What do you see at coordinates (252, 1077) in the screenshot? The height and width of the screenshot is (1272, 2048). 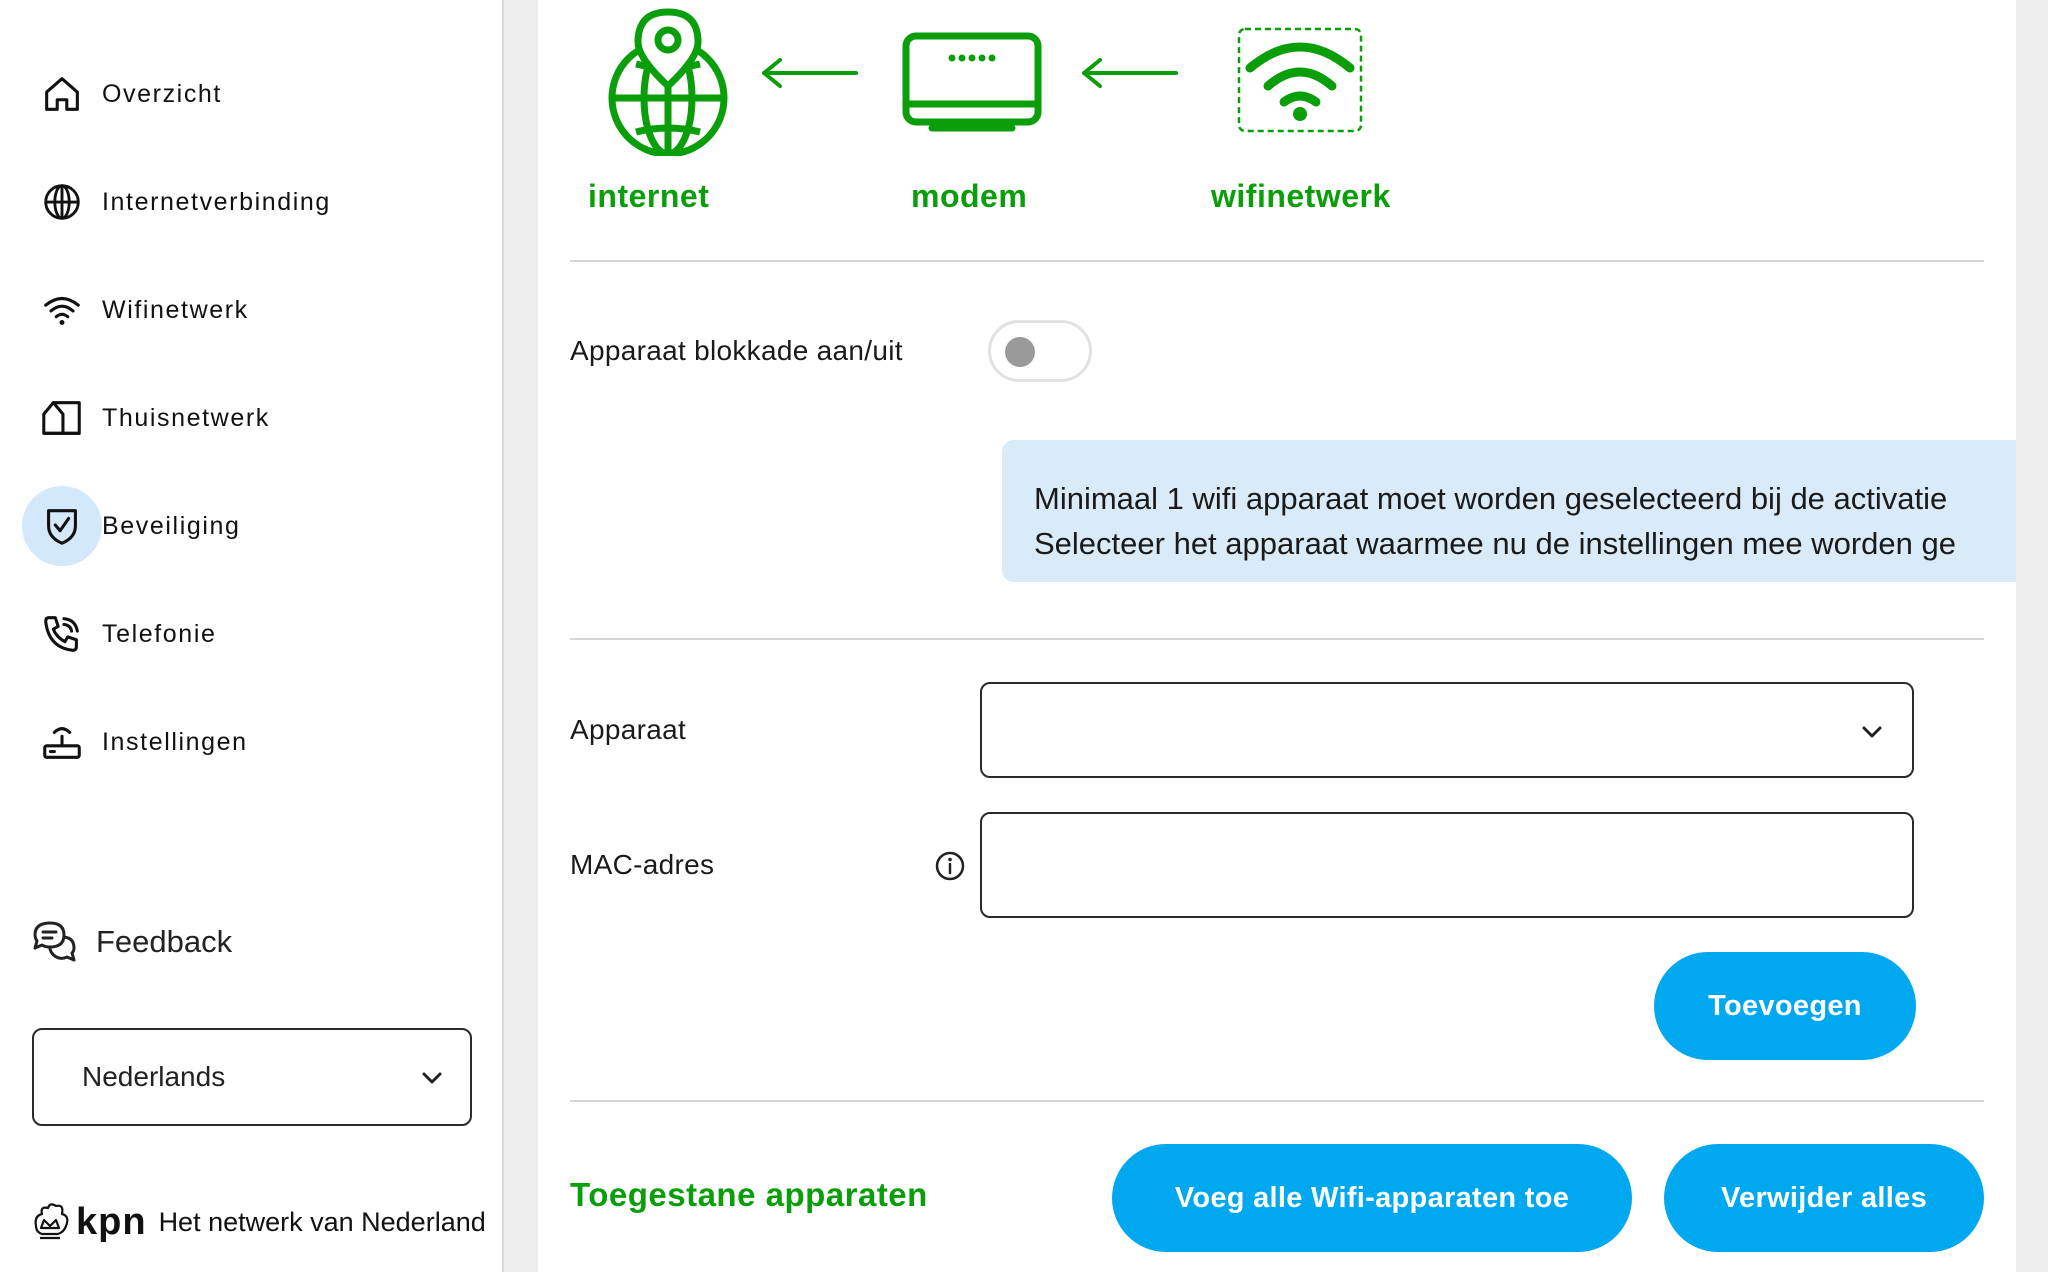 I see `language-select: Nederlands` at bounding box center [252, 1077].